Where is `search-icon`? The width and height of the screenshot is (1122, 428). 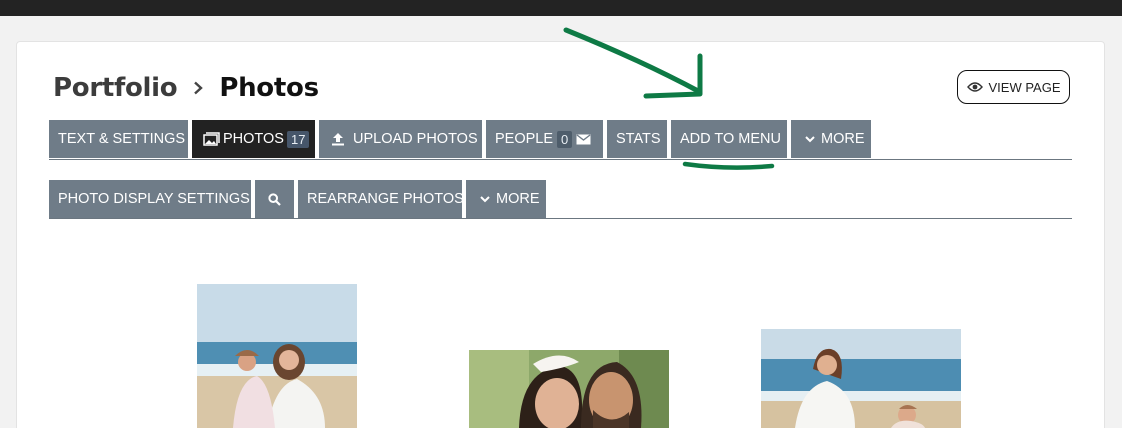
search-icon is located at coordinates (274, 199).